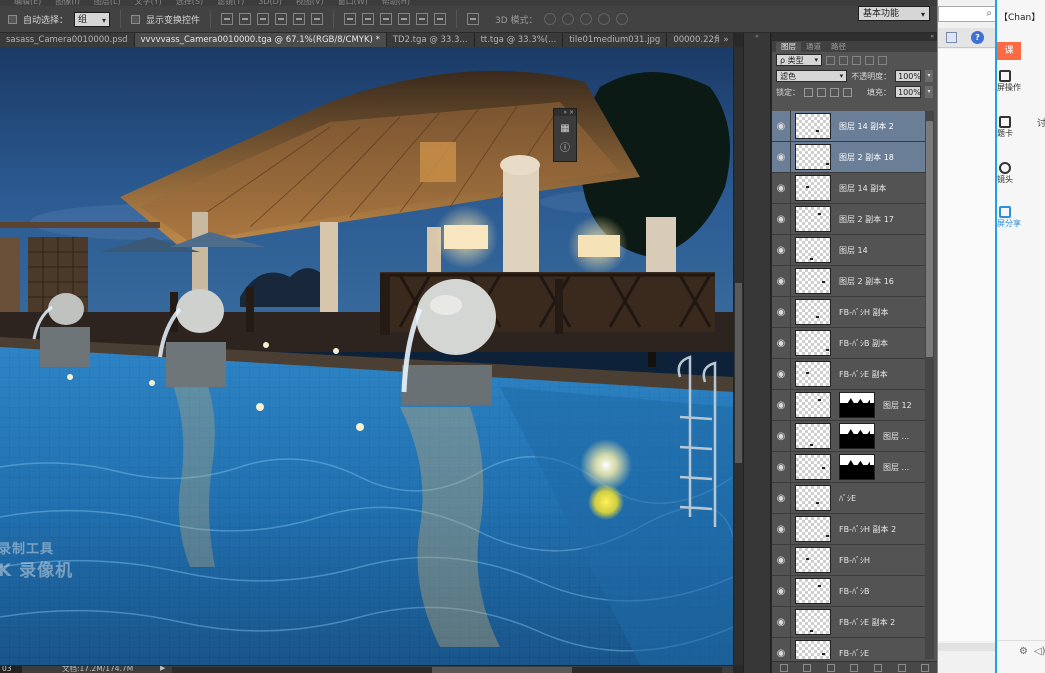 The width and height of the screenshot is (1045, 673). Describe the element at coordinates (848, 343) in the screenshot. I see `layer-row: ◉ FB-ﾊﾞｼB 副本` at that location.